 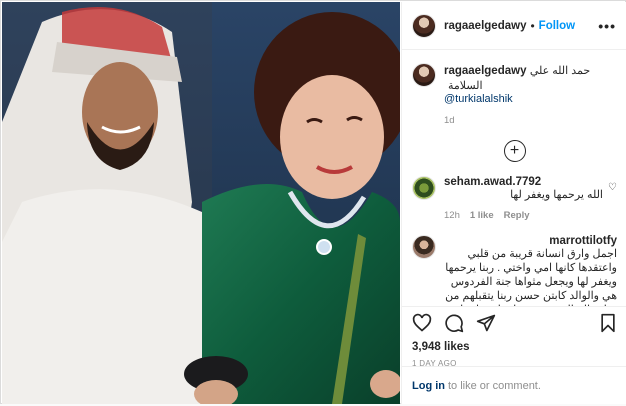 I want to click on bookmark-icon, so click(x=608, y=323).